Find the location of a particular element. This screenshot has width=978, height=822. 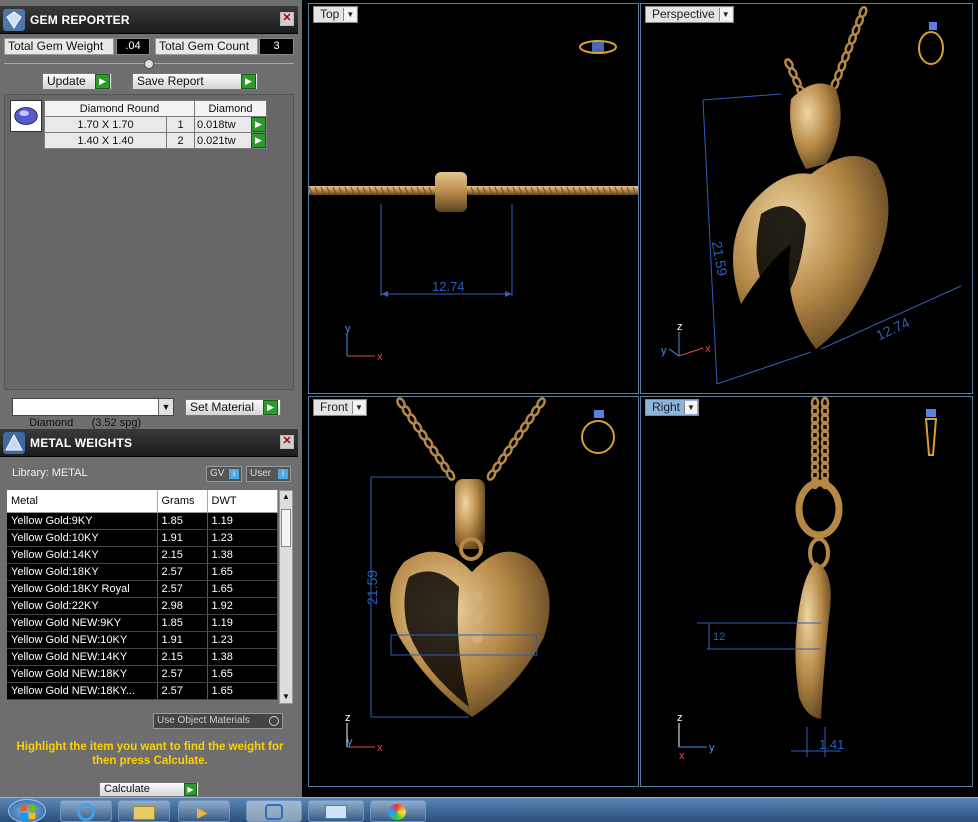

taskbar-cad-app is located at coordinates (274, 811).